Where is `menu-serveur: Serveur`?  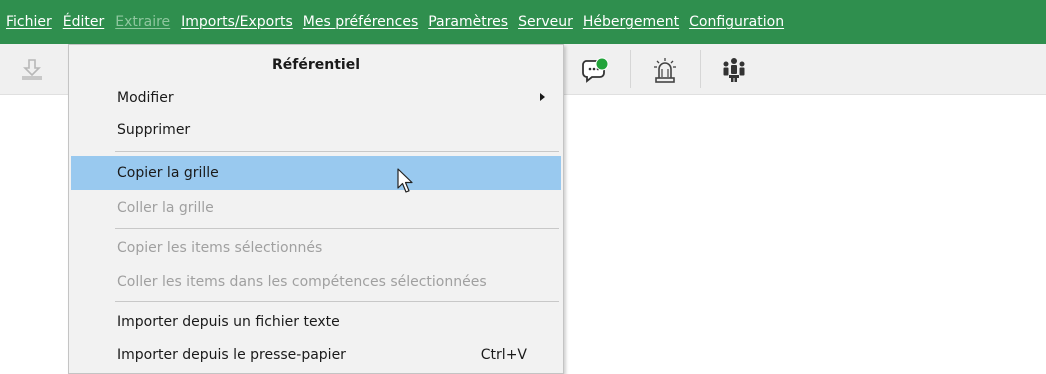 menu-serveur: Serveur is located at coordinates (540, 22).